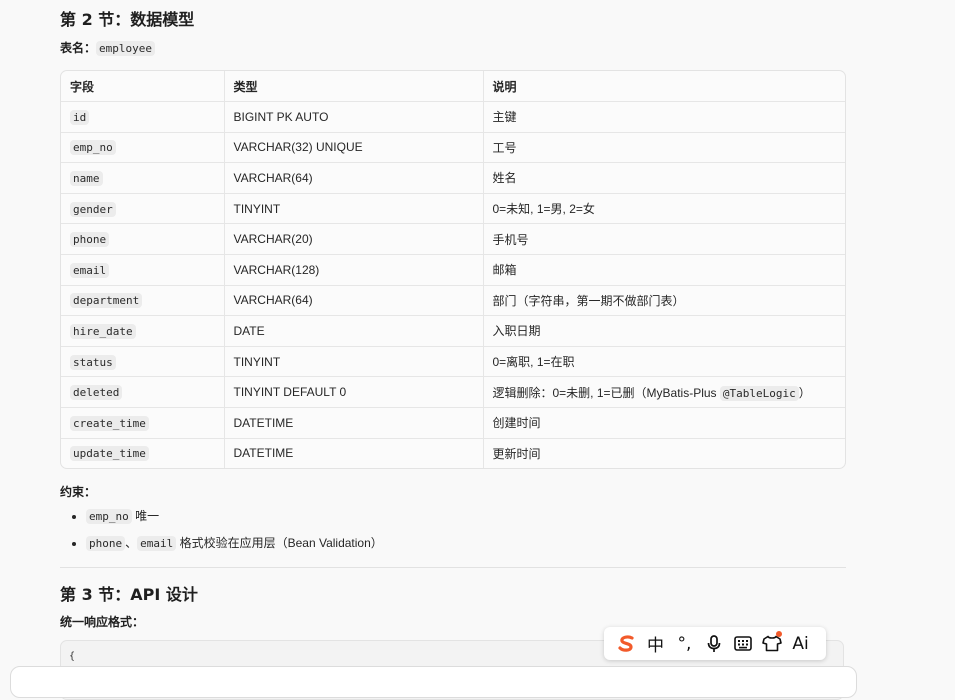  What do you see at coordinates (109, 454) in the screenshot?
I see `field-name: update_time` at bounding box center [109, 454].